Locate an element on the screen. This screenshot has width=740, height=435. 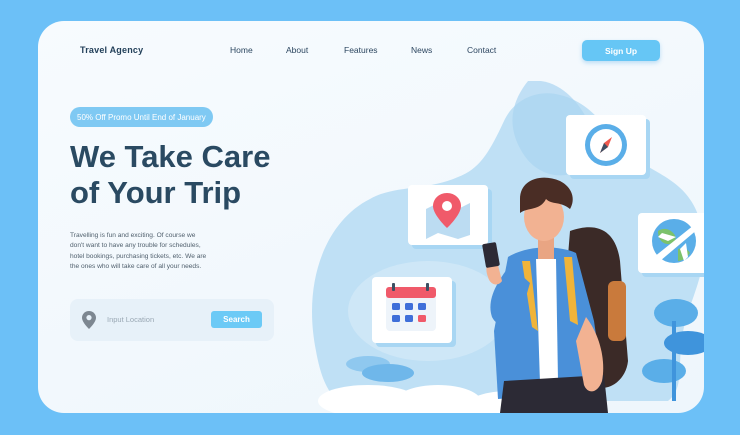
map-pin-card-icon is located at coordinates (450, 217).